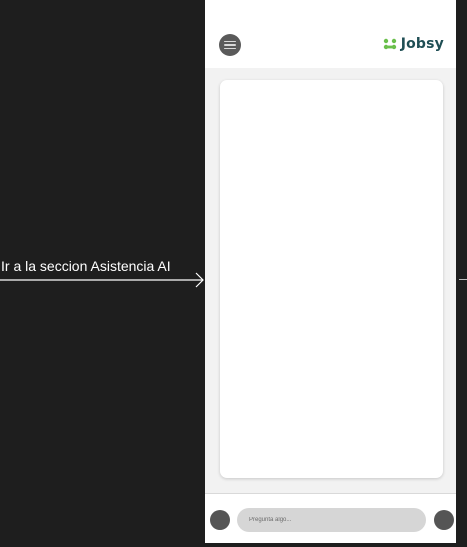 The width and height of the screenshot is (467, 547). What do you see at coordinates (220, 520) in the screenshot?
I see `attach-icon` at bounding box center [220, 520].